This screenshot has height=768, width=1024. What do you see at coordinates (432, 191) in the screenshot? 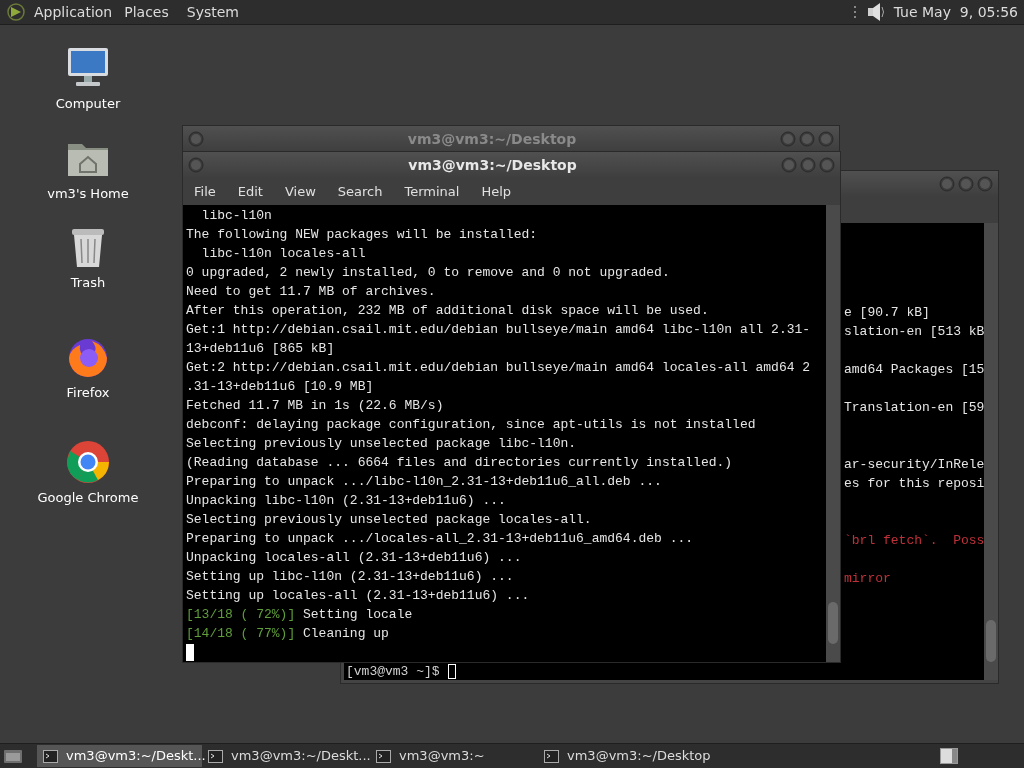
I see `menu-item: Terminal` at bounding box center [432, 191].